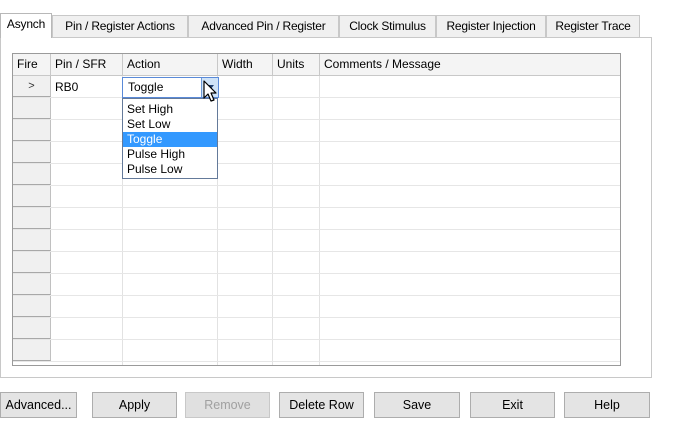 The width and height of the screenshot is (674, 426). What do you see at coordinates (321, 405) in the screenshot?
I see `delete-row-button: Delete Row` at bounding box center [321, 405].